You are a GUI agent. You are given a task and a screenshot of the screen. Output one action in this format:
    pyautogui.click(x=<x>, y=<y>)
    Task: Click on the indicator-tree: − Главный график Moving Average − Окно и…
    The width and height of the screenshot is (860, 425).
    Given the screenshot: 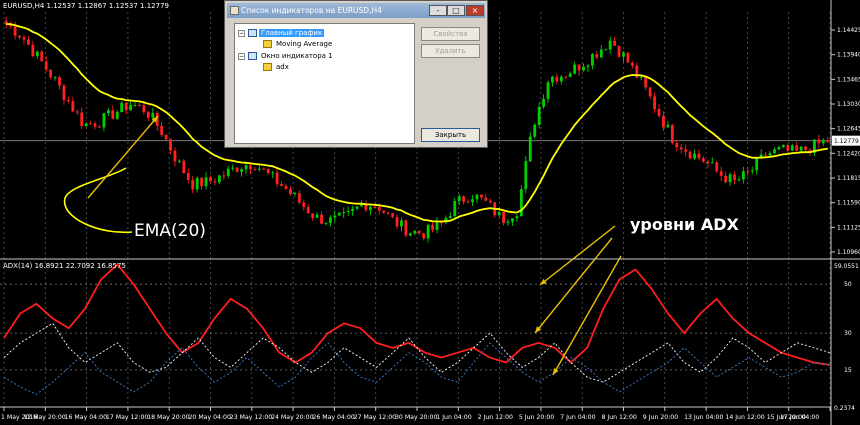 What is the action you would take?
    pyautogui.click(x=324, y=83)
    